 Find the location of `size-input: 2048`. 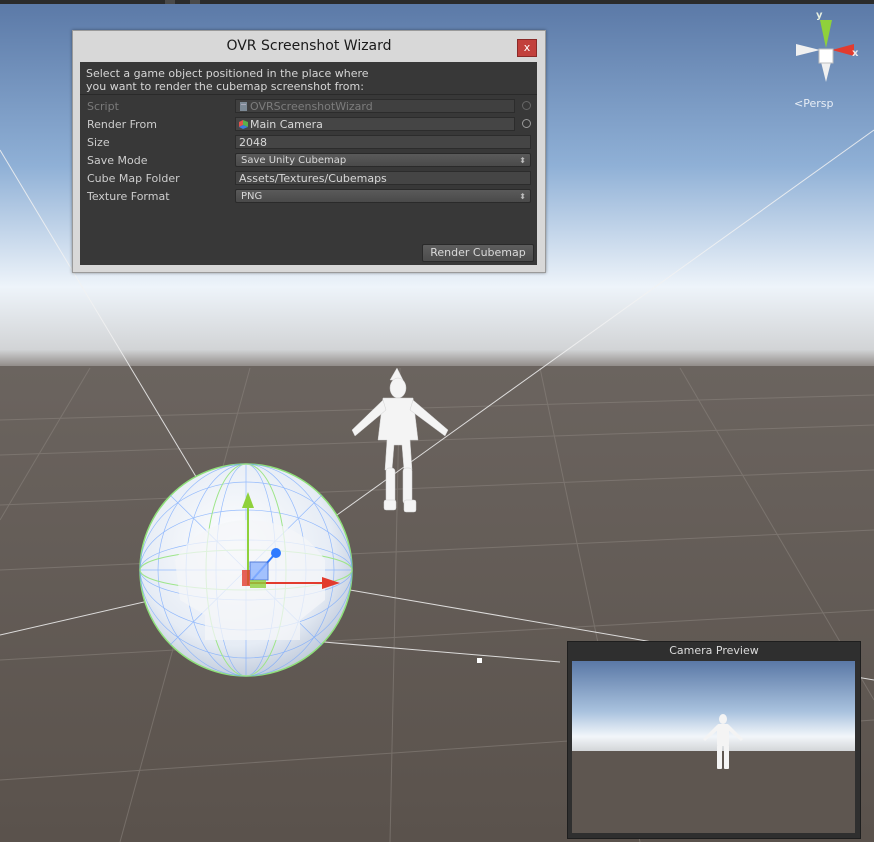

size-input: 2048 is located at coordinates (383, 142).